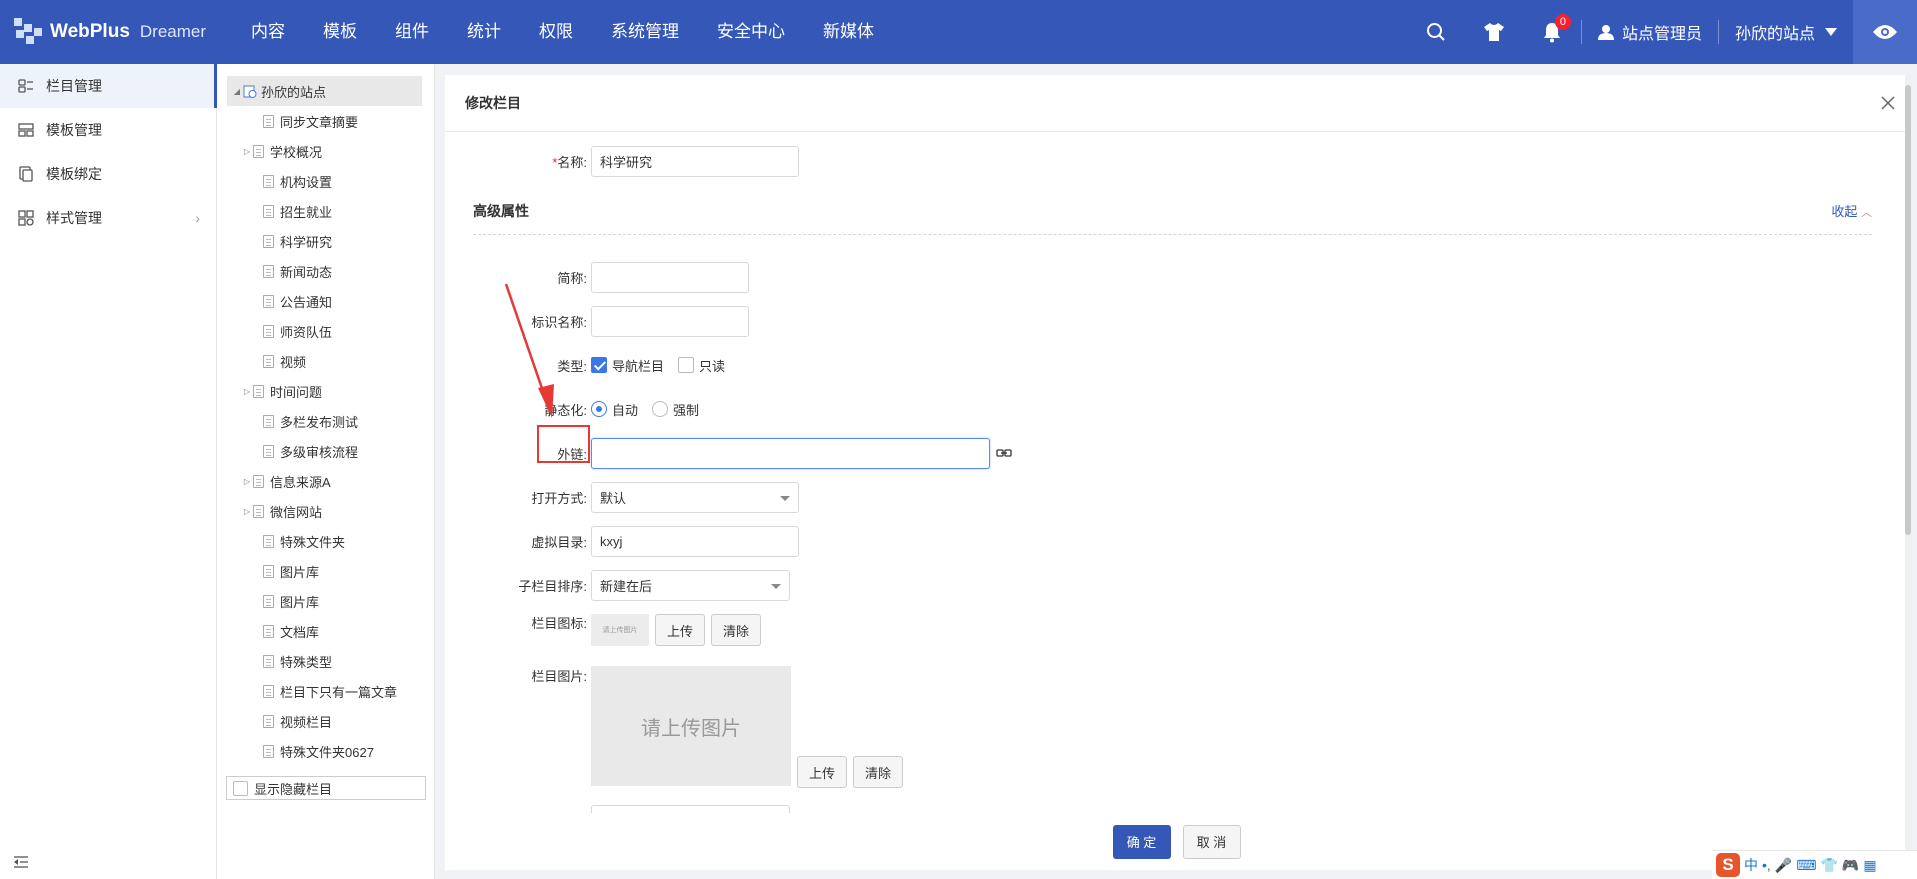 The height and width of the screenshot is (879, 1917). I want to click on annotation-arrow, so click(529, 350).